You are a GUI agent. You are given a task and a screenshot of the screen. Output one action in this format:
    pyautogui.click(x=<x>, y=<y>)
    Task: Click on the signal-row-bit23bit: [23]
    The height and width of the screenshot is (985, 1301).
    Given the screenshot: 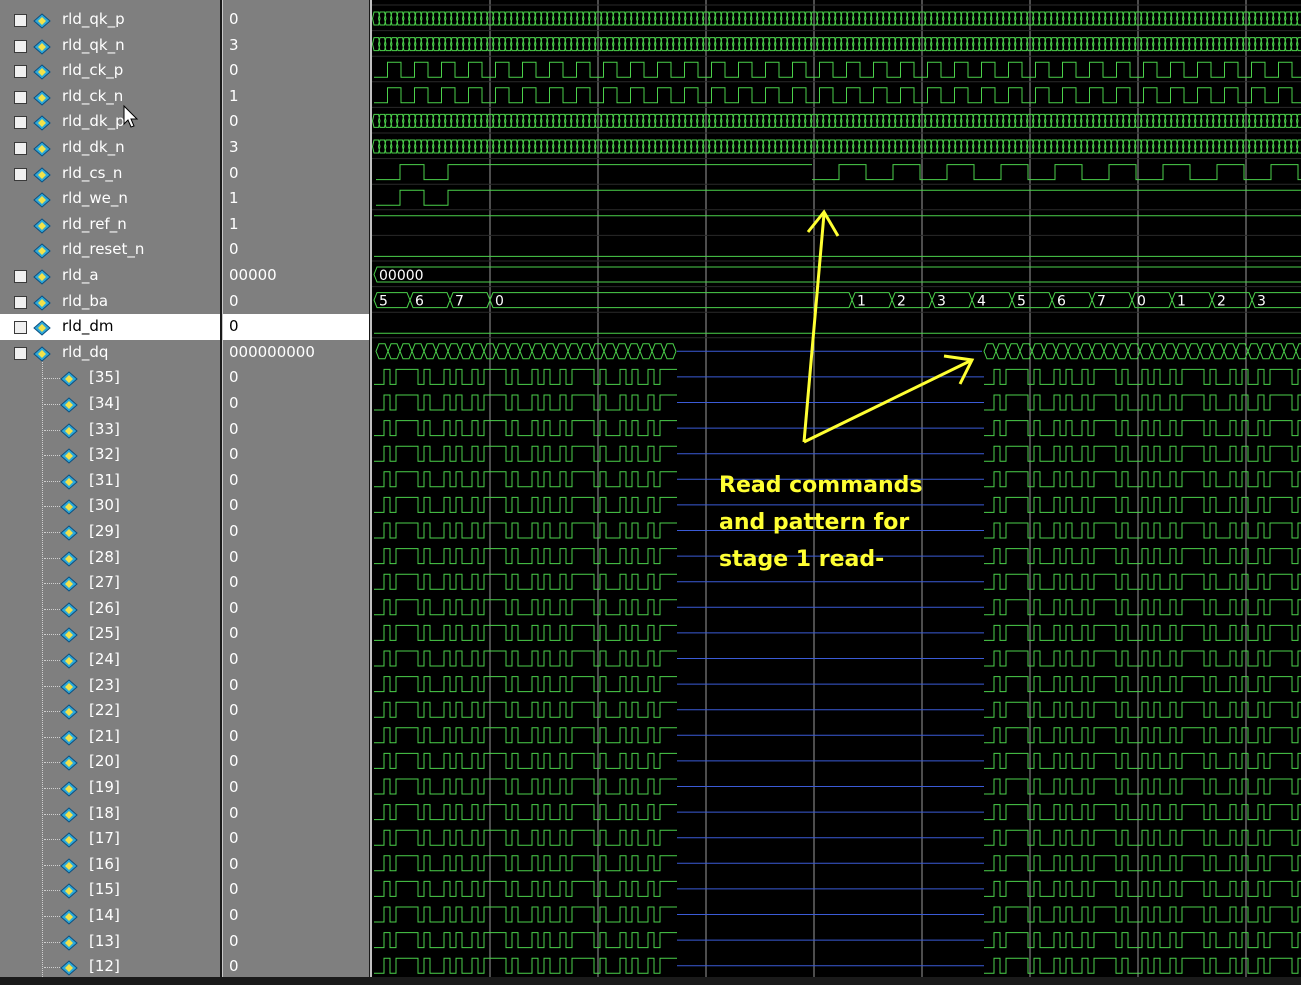 What is the action you would take?
    pyautogui.click(x=110, y=686)
    